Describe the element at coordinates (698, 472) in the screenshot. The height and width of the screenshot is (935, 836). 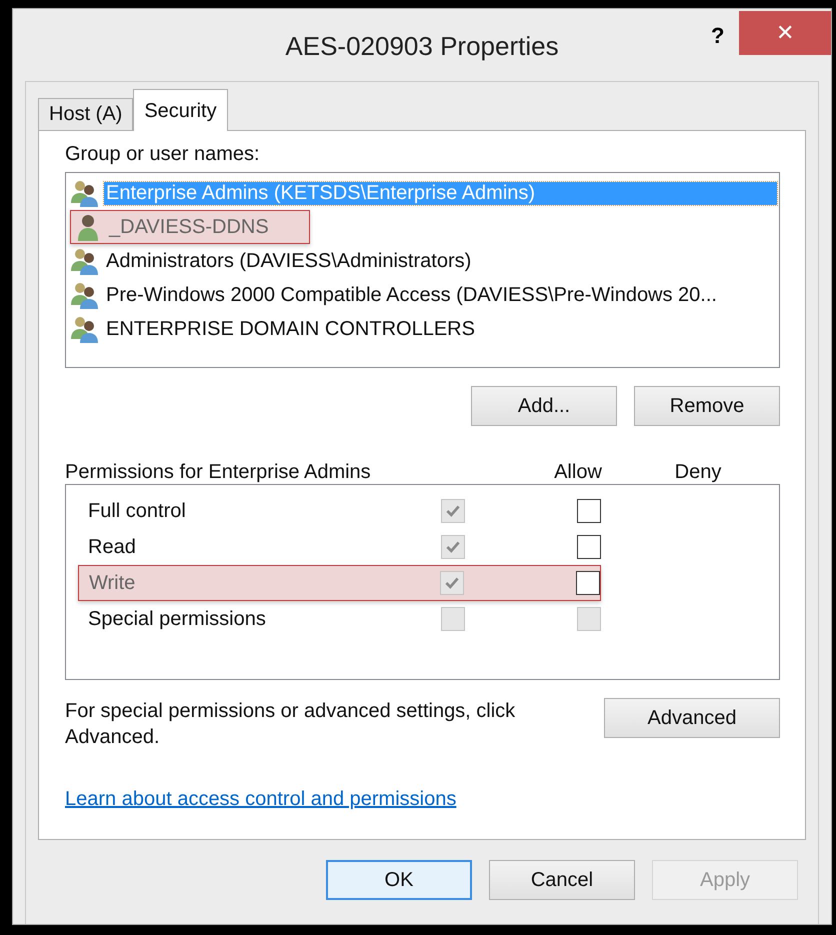
I see `column-header: Deny` at that location.